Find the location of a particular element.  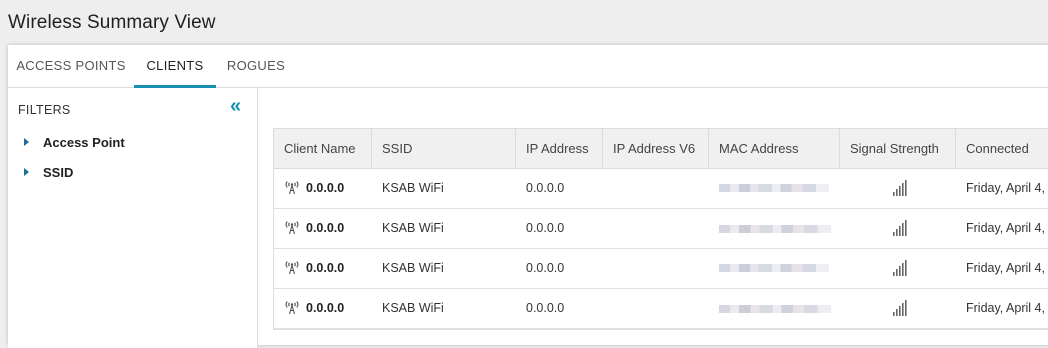

filter-label: Access Point is located at coordinates (84, 142).